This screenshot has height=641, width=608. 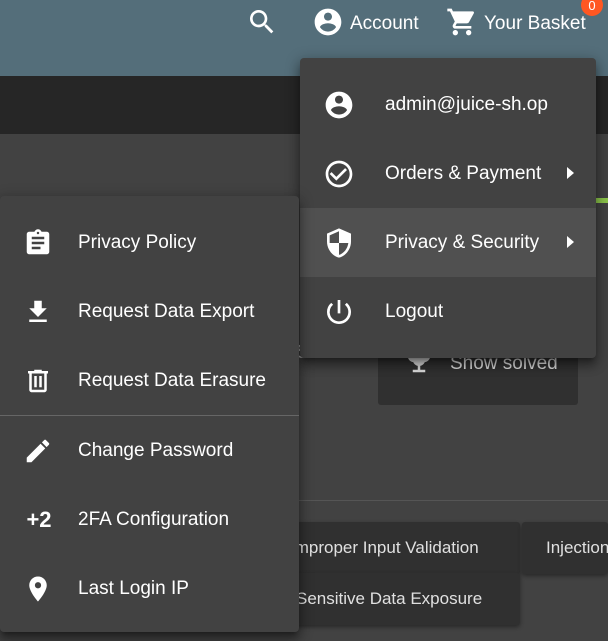 What do you see at coordinates (38, 589) in the screenshot?
I see `location-pin-icon` at bounding box center [38, 589].